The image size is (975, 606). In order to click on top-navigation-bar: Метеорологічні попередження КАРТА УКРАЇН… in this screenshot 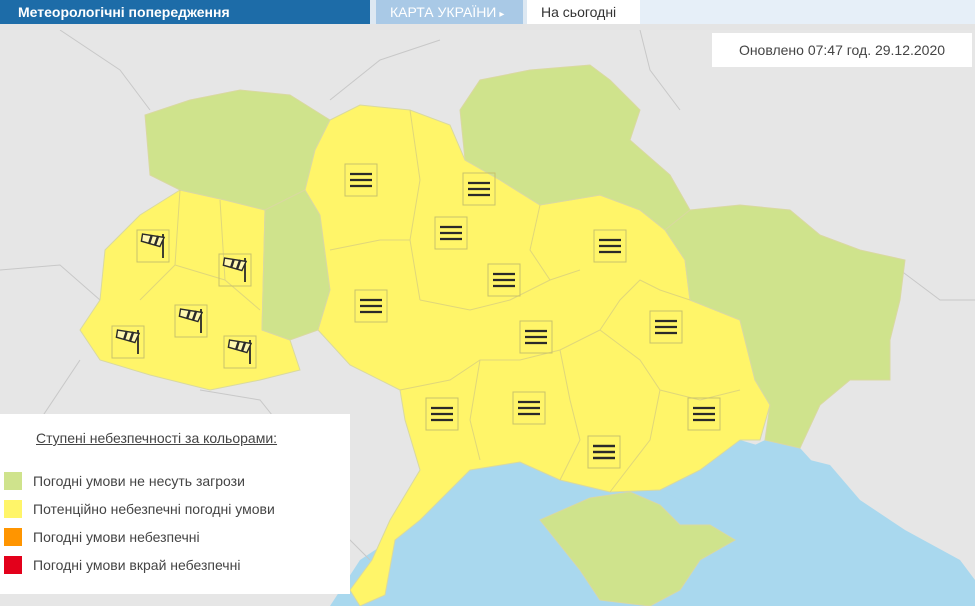, I will do `click(487, 12)`.